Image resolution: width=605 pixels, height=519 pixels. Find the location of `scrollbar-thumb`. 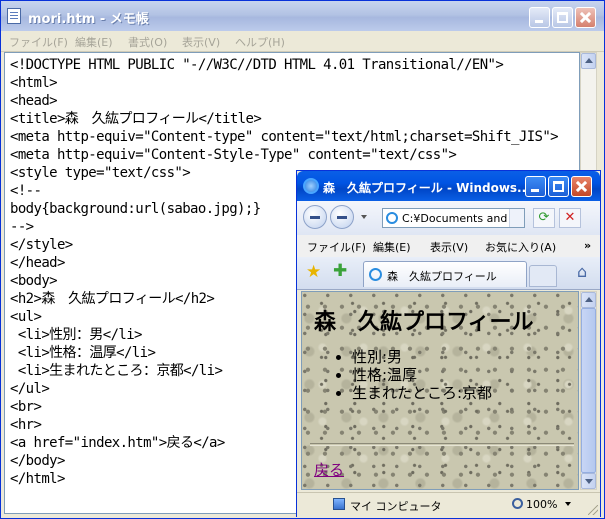

scrollbar-thumb is located at coordinates (588, 390).